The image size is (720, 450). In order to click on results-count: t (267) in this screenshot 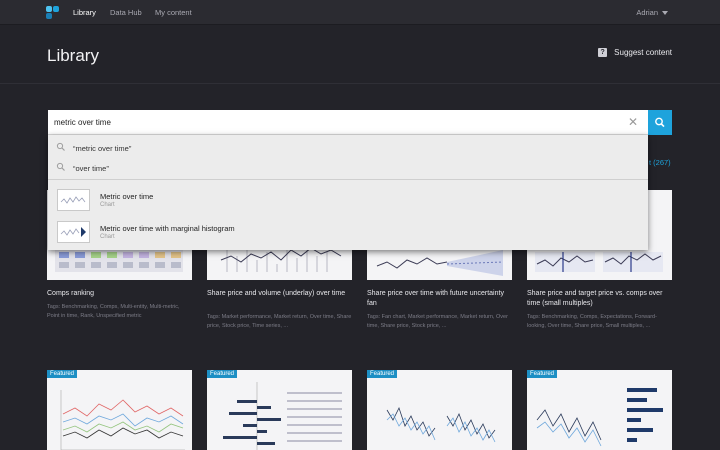, I will do `click(660, 162)`.